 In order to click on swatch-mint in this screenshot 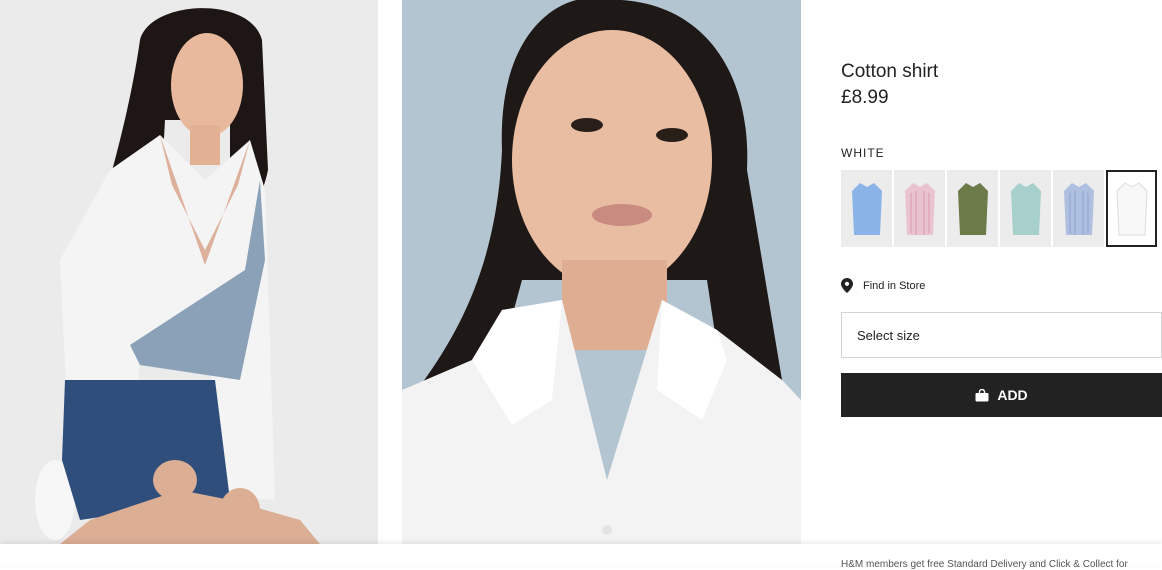, I will do `click(1025, 208)`.